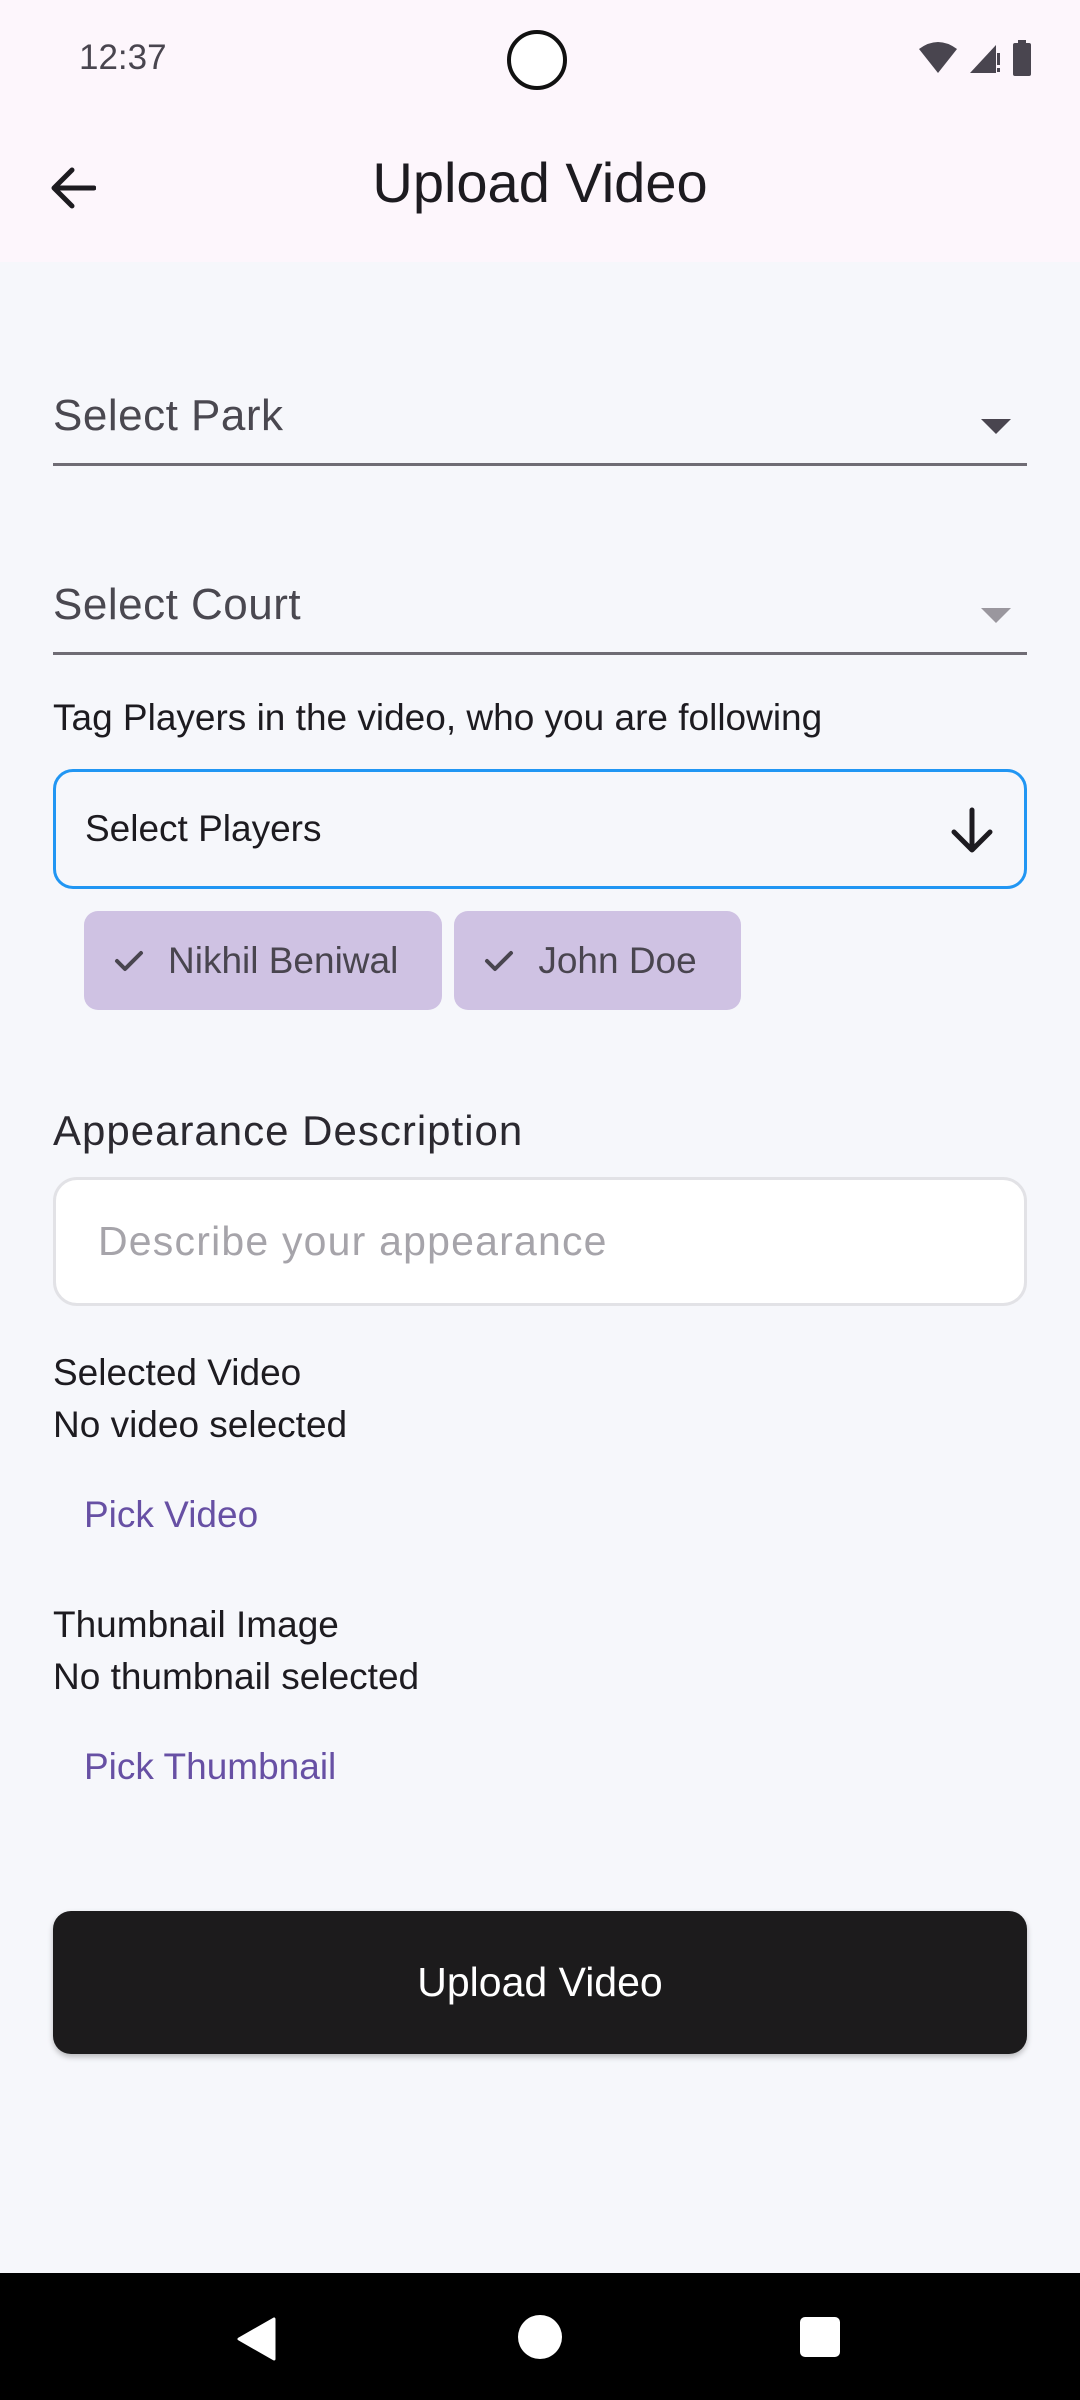  I want to click on system-nav-bar, so click(540, 2336).